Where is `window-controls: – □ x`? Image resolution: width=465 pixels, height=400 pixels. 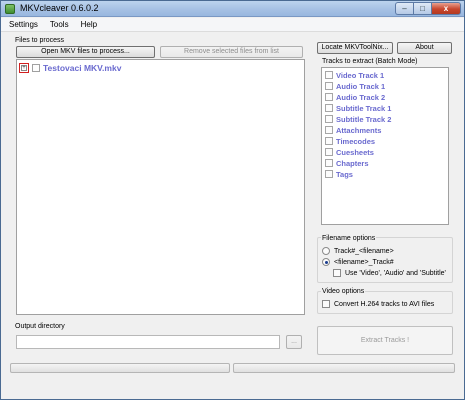 window-controls: – □ x is located at coordinates (428, 8).